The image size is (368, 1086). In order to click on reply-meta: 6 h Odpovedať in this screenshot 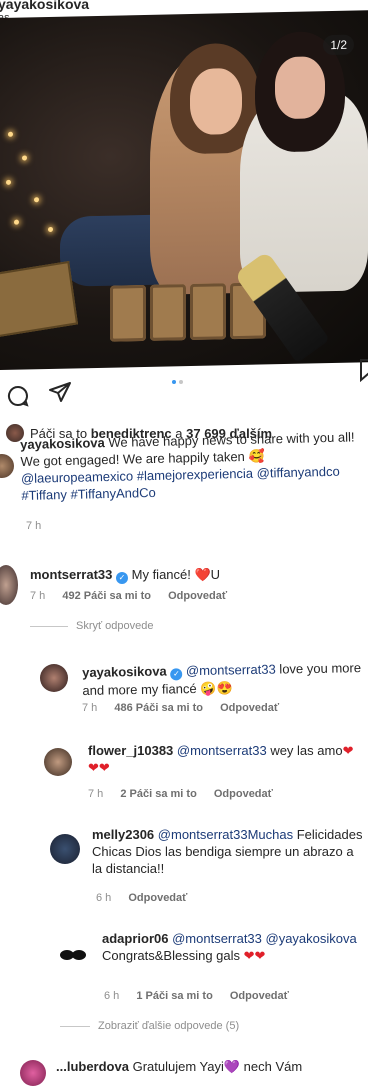, I will do `click(148, 898)`.